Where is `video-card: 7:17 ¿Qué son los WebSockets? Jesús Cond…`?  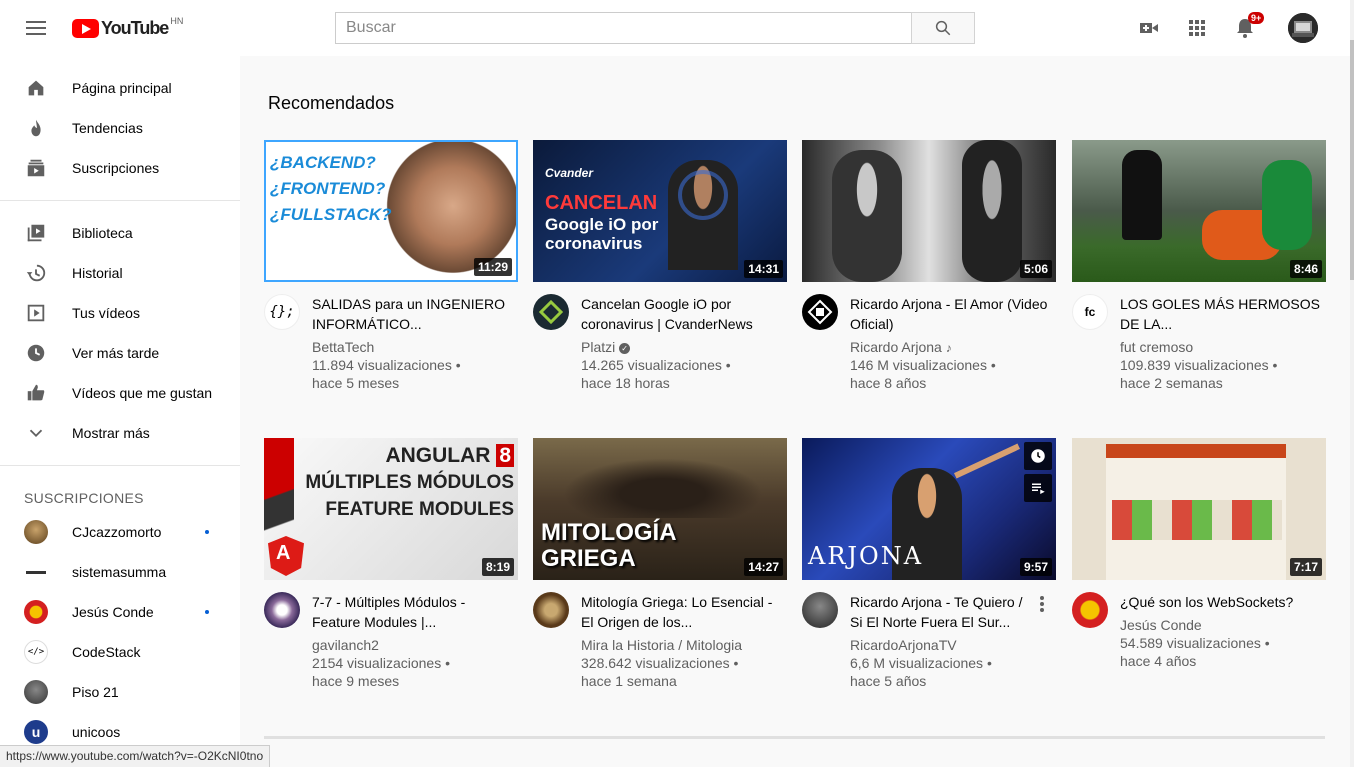 video-card: 7:17 ¿Qué son los WebSockets? Jesús Cond… is located at coordinates (1199, 565).